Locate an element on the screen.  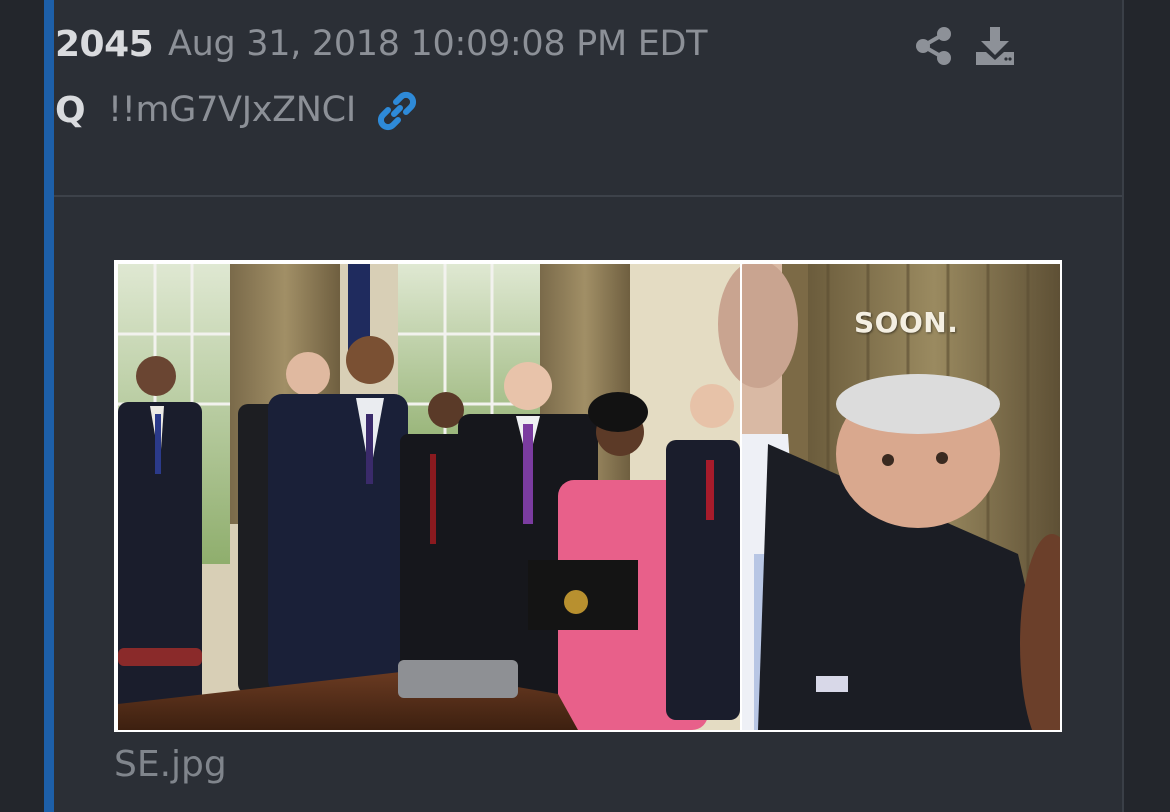
post-tripcode: !!mG7VJxZNCI is located at coordinates (232, 110).